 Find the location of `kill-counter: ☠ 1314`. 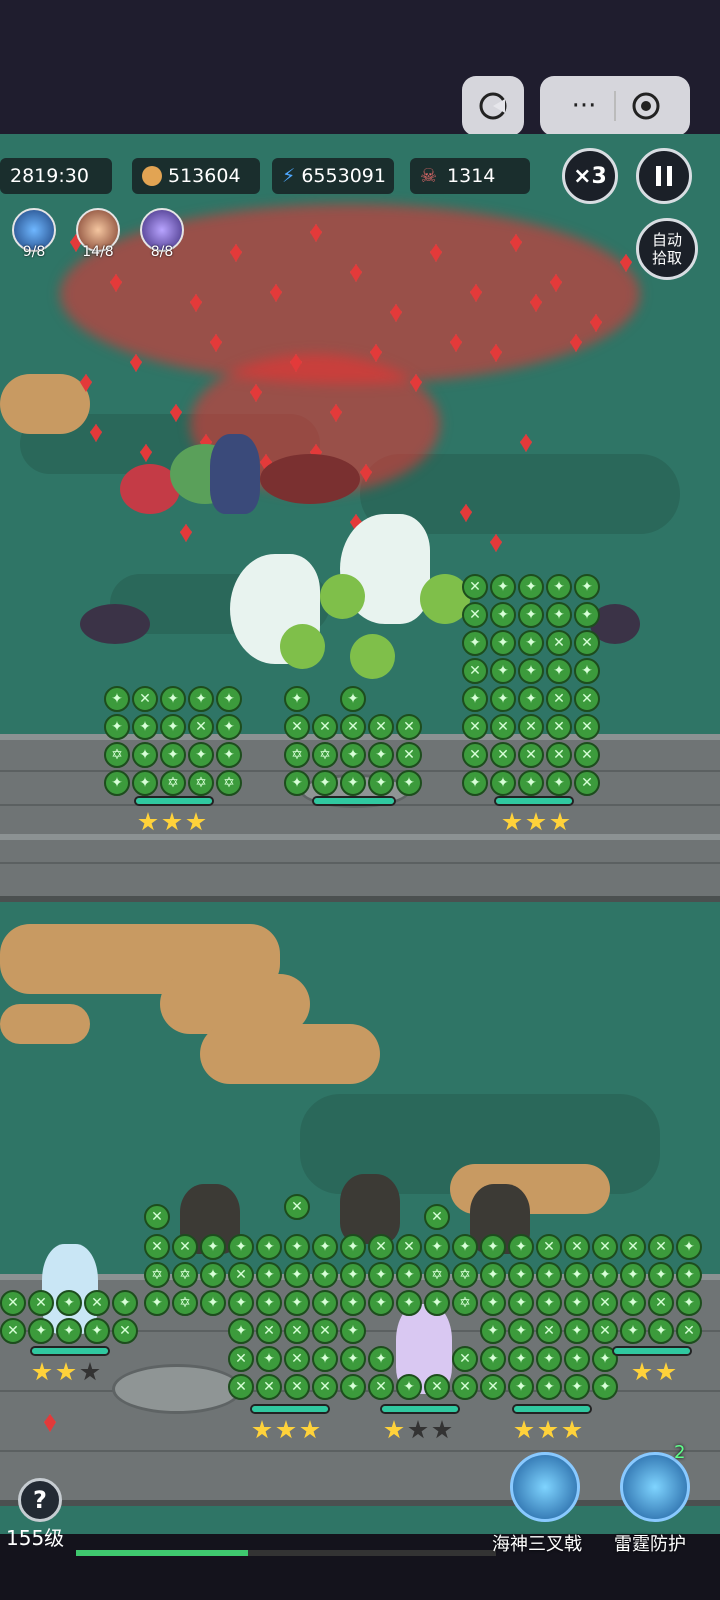

kill-counter: ☠ 1314 is located at coordinates (470, 176).